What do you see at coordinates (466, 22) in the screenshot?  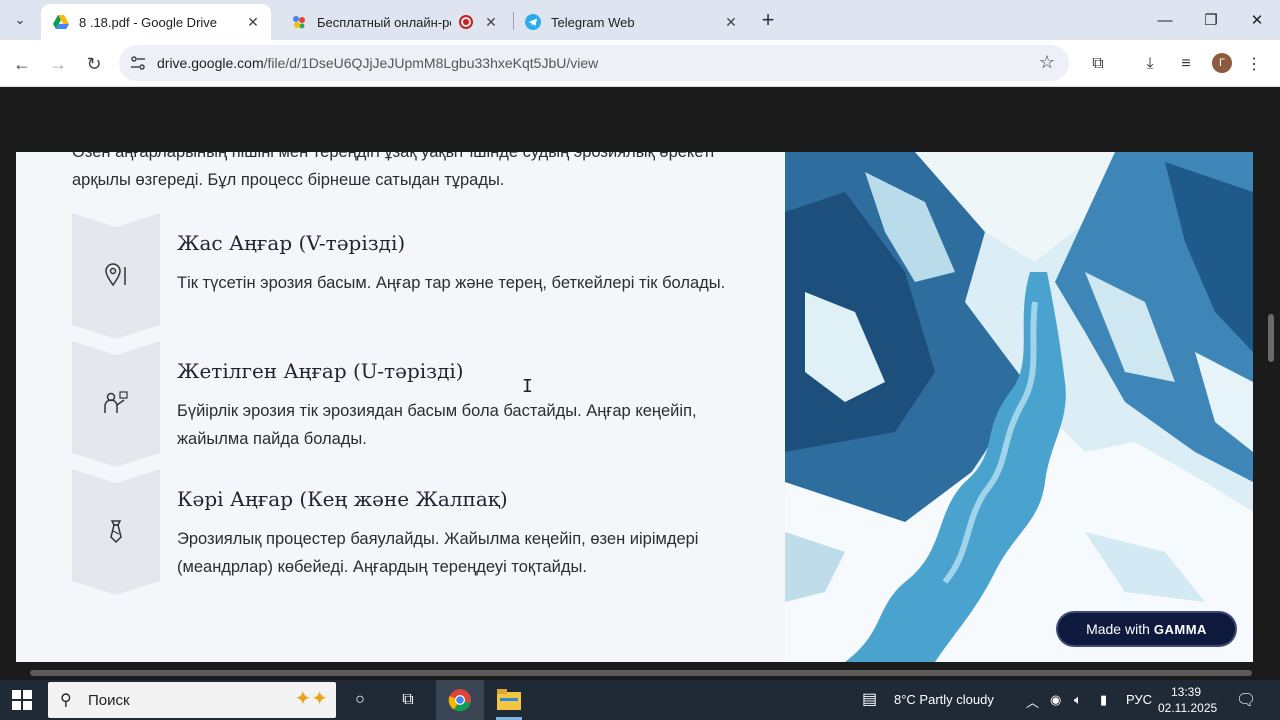 I see `recording-indicator-icon` at bounding box center [466, 22].